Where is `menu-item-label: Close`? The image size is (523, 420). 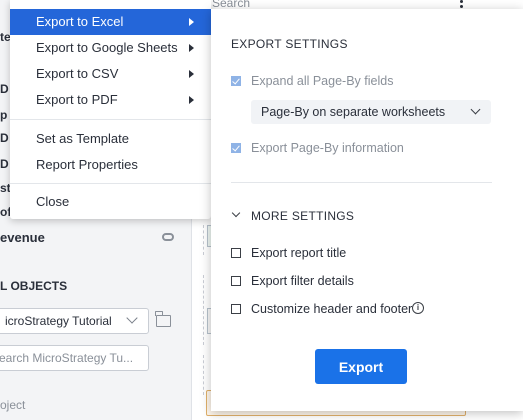
menu-item-label: Close is located at coordinates (53, 201).